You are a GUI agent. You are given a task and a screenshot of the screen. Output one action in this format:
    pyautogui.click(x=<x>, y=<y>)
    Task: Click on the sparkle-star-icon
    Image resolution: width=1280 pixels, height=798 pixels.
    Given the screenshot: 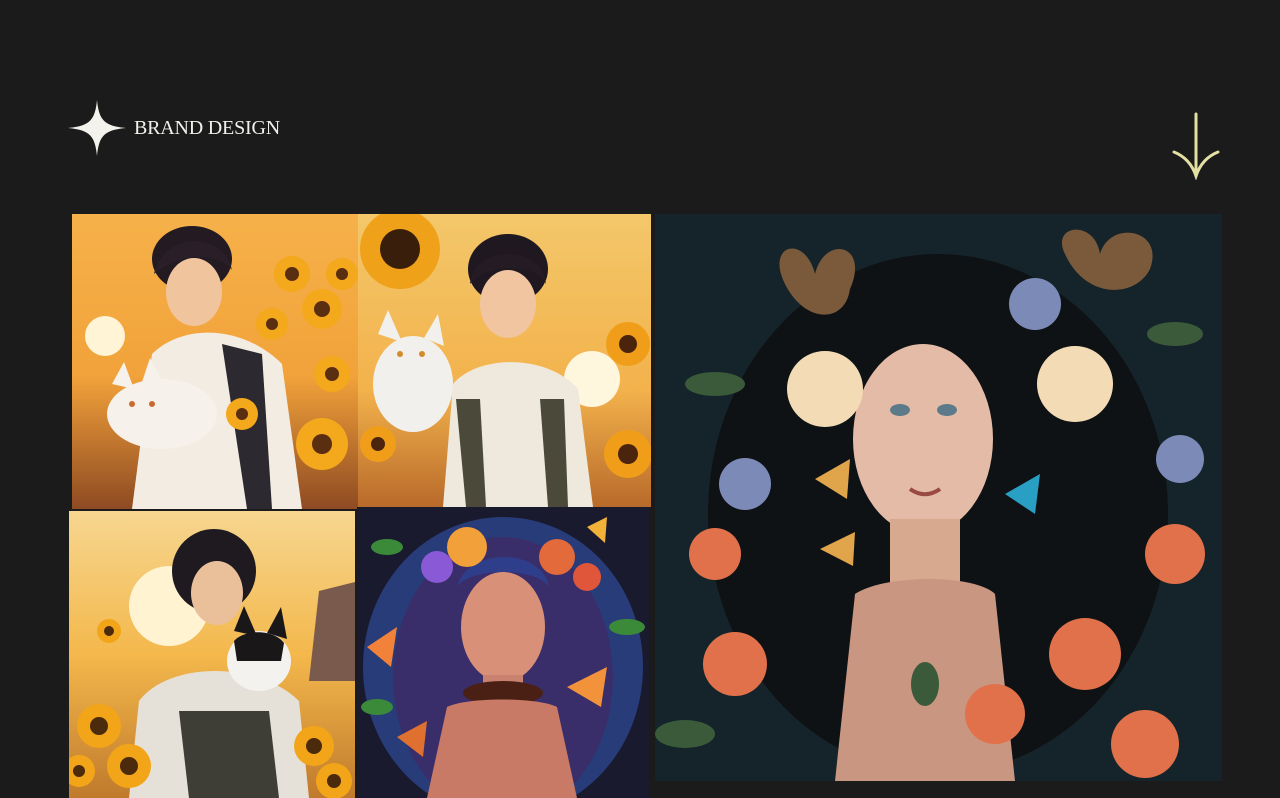 What is the action you would take?
    pyautogui.click(x=97, y=128)
    